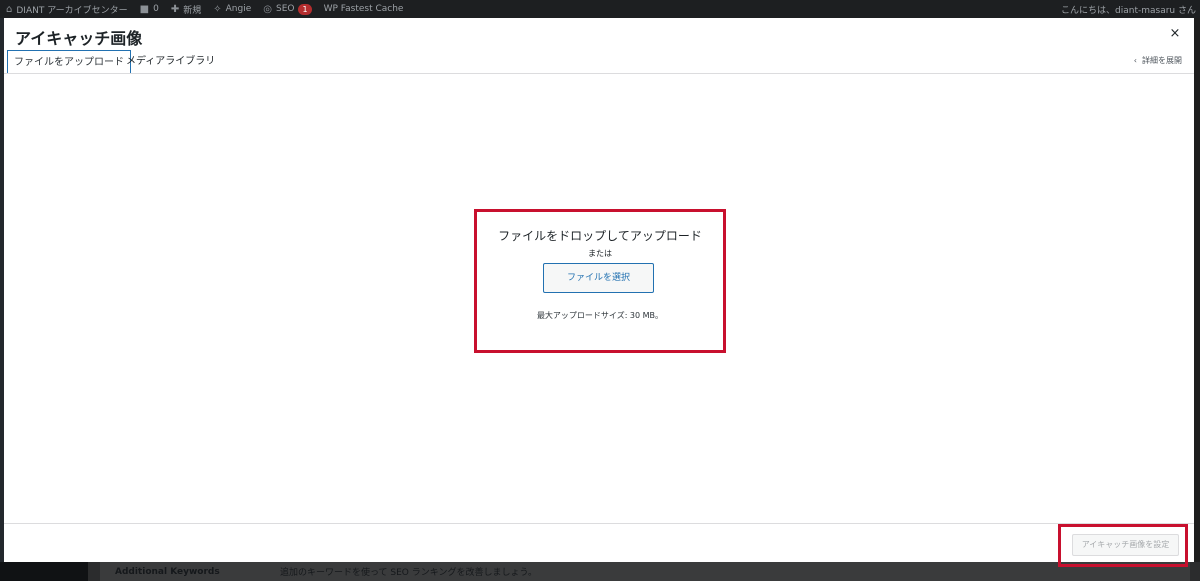  What do you see at coordinates (175, 9) in the screenshot?
I see `plus-icon: ✚` at bounding box center [175, 9].